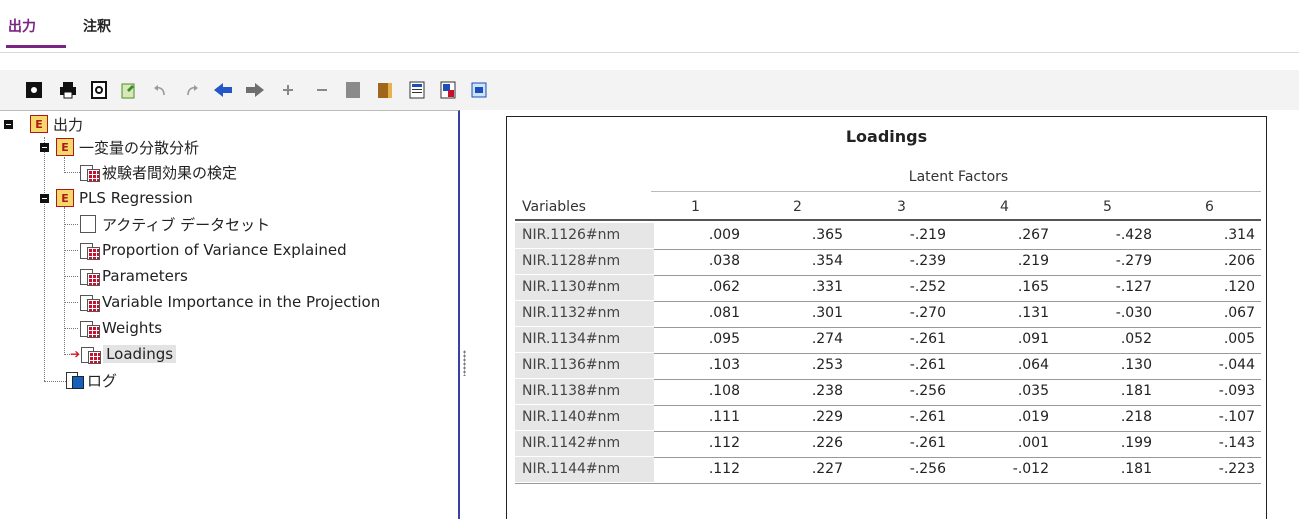  What do you see at coordinates (1133, 313) in the screenshot?
I see `table-cell: -.030` at bounding box center [1133, 313].